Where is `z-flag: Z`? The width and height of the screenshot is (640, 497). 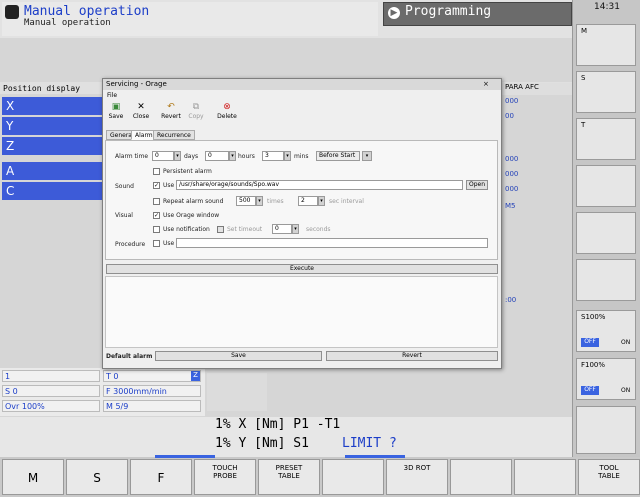
z-flag: Z is located at coordinates (195, 376).